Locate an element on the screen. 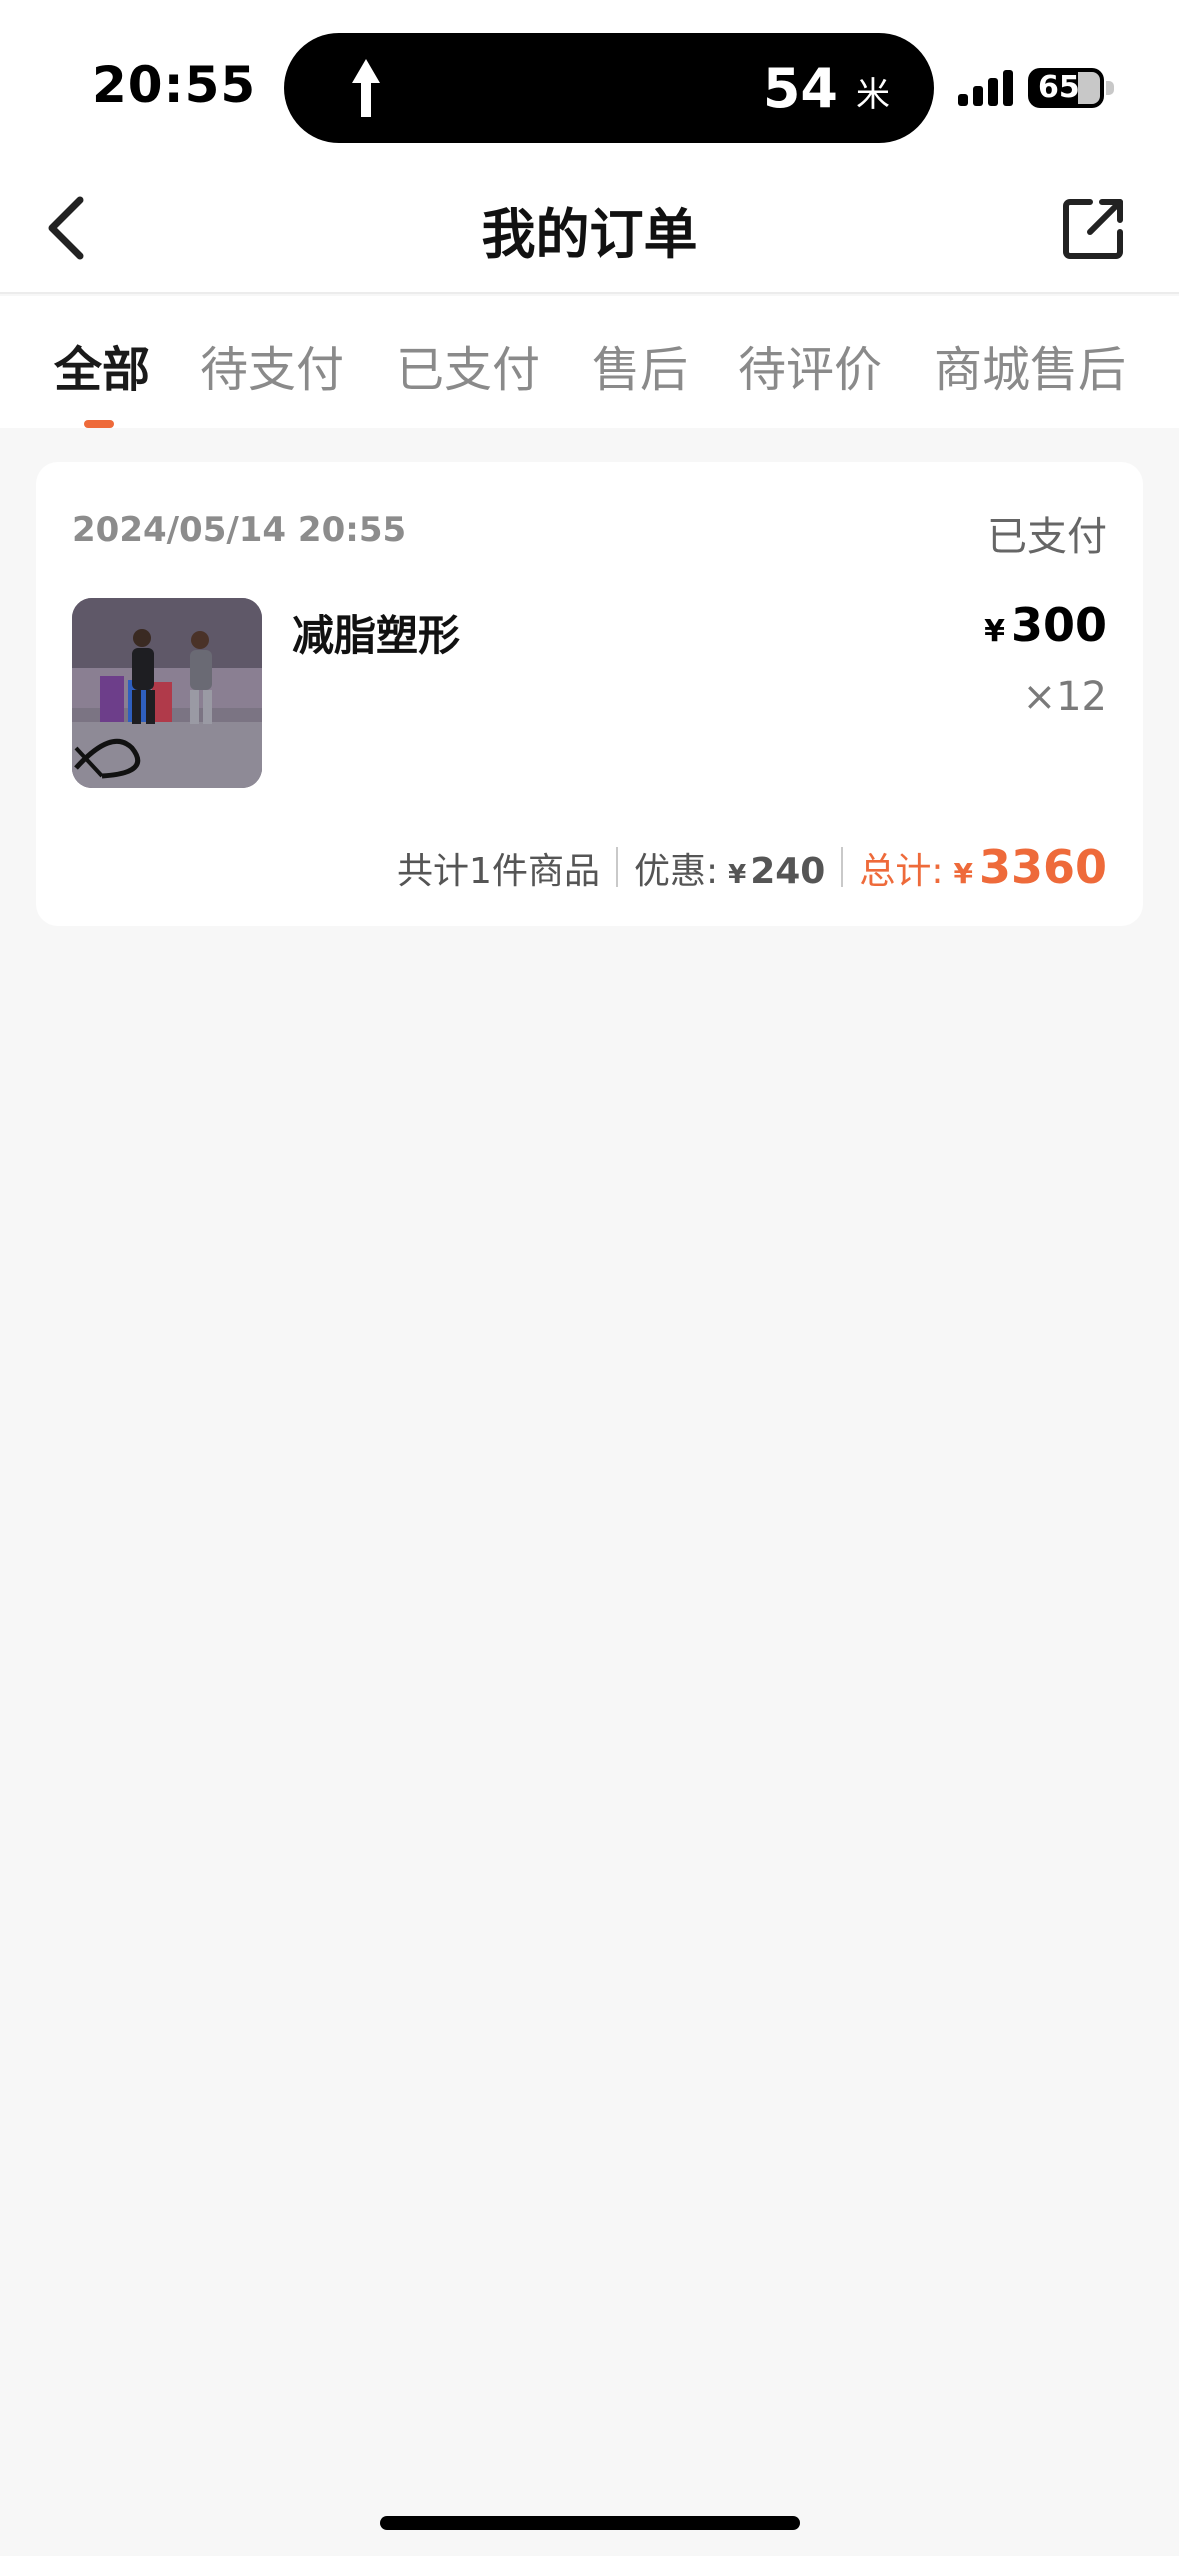 This screenshot has width=1179, height=2556. product-price: ¥300 is located at coordinates (1045, 625).